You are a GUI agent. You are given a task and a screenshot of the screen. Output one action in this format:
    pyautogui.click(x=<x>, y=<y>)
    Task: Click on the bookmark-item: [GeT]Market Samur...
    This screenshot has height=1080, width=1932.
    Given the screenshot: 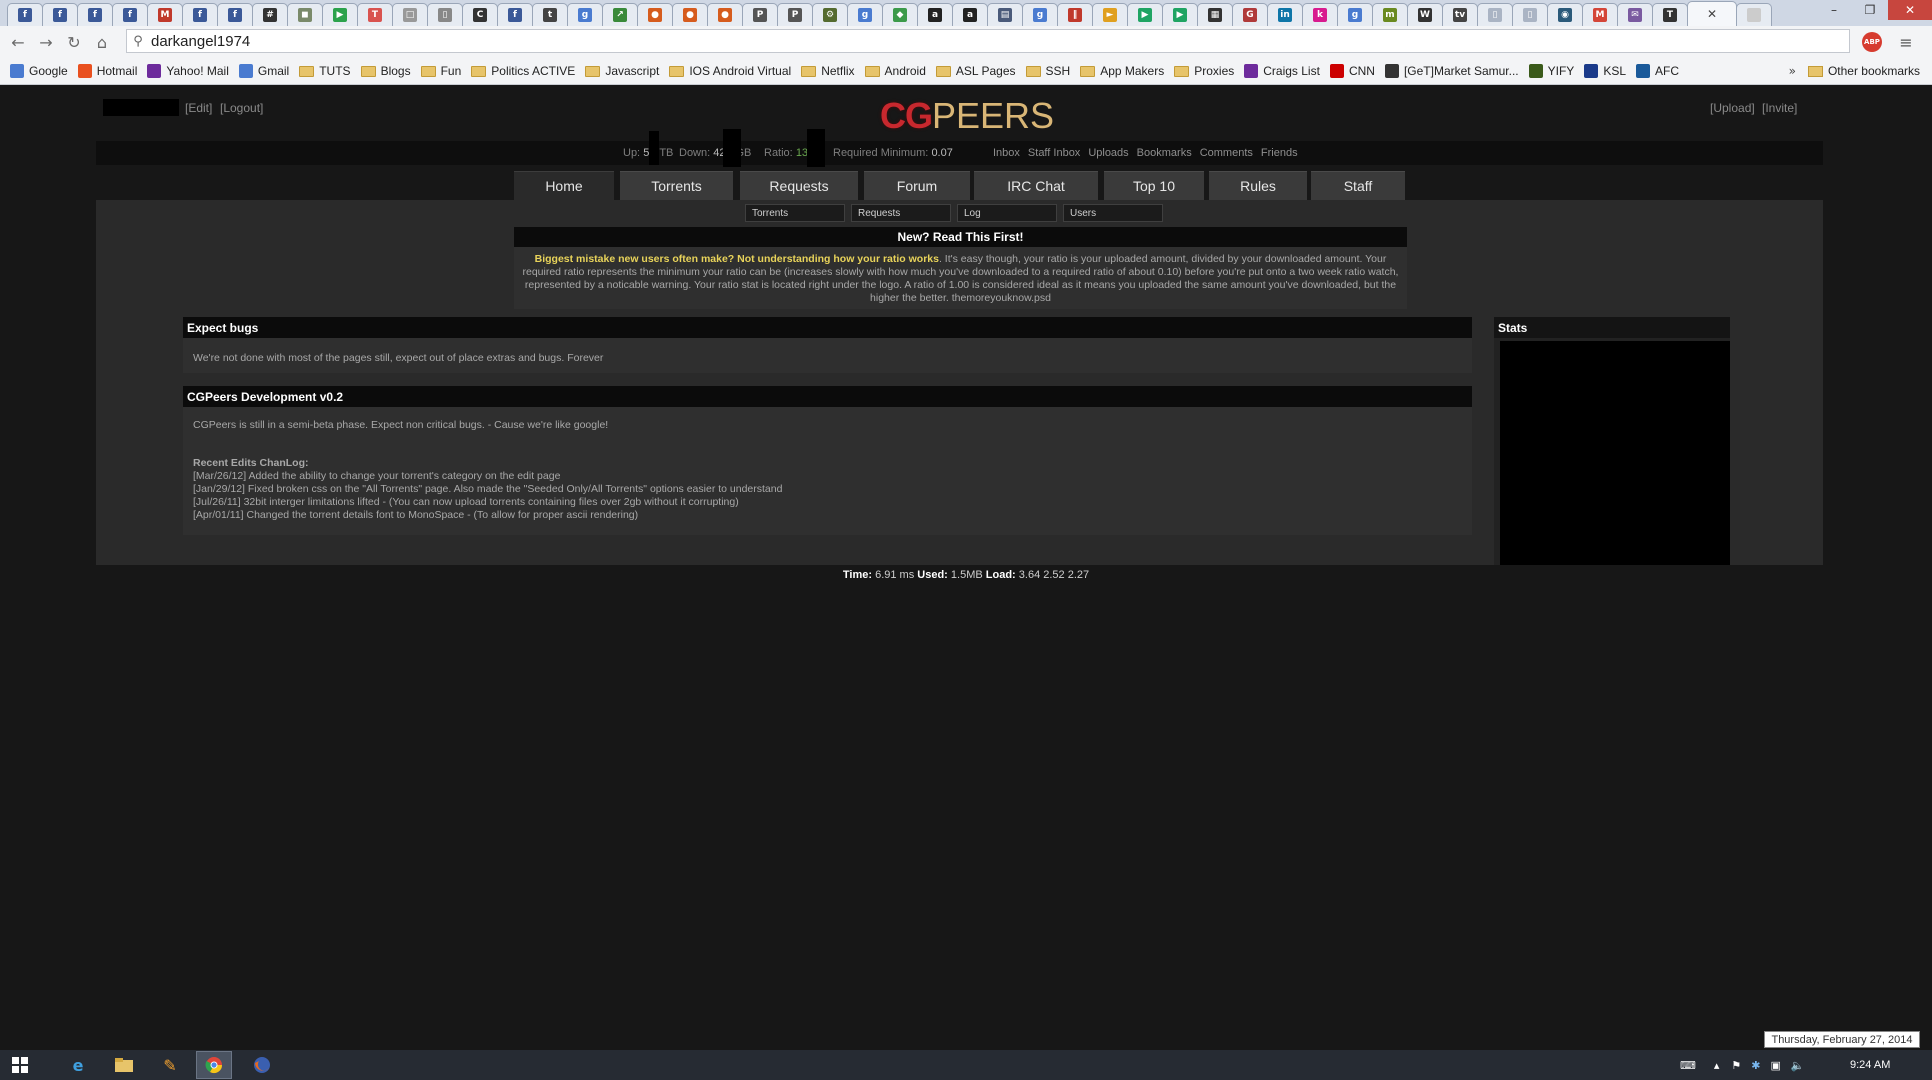 What is the action you would take?
    pyautogui.click(x=1451, y=71)
    